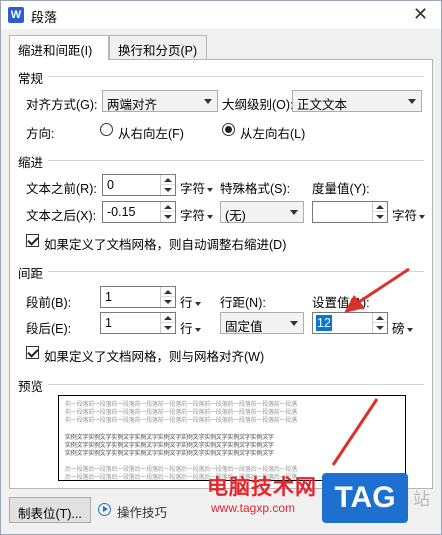 The height and width of the screenshot is (535, 442). I want to click on arrow-head, so click(354, 304).